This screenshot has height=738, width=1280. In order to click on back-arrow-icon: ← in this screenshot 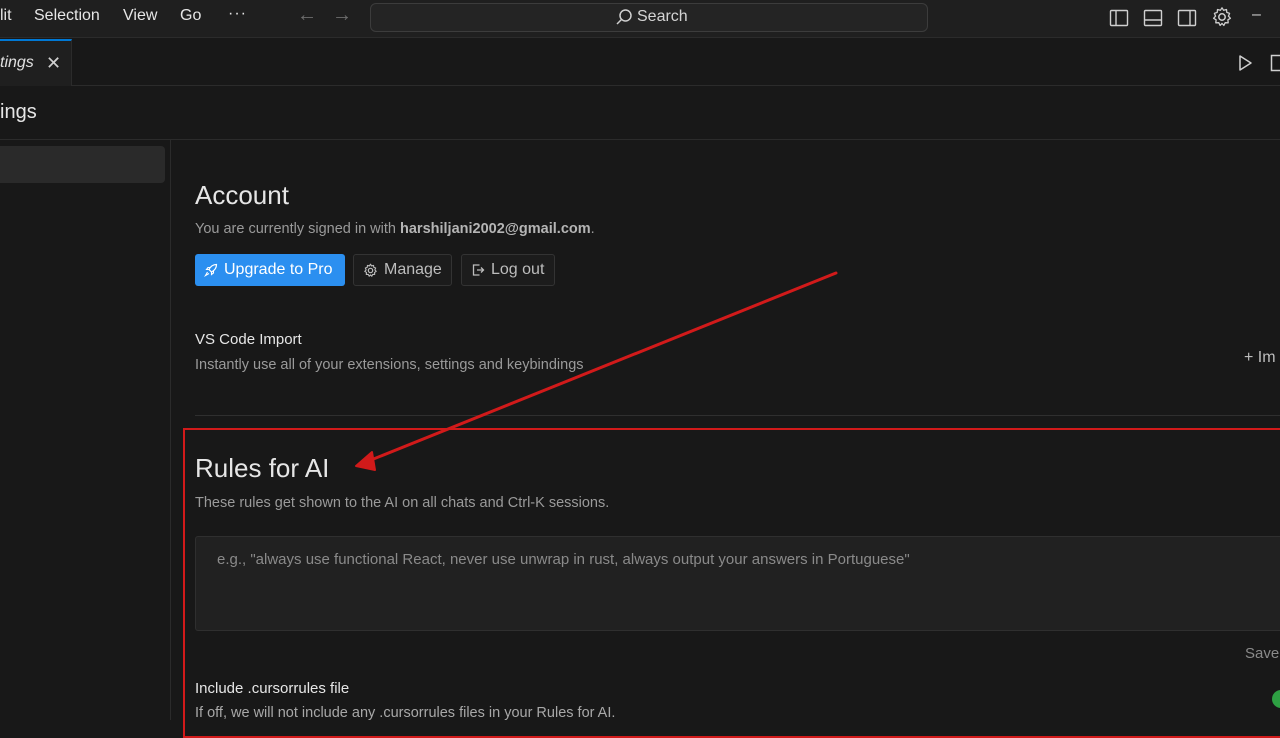, I will do `click(307, 15)`.